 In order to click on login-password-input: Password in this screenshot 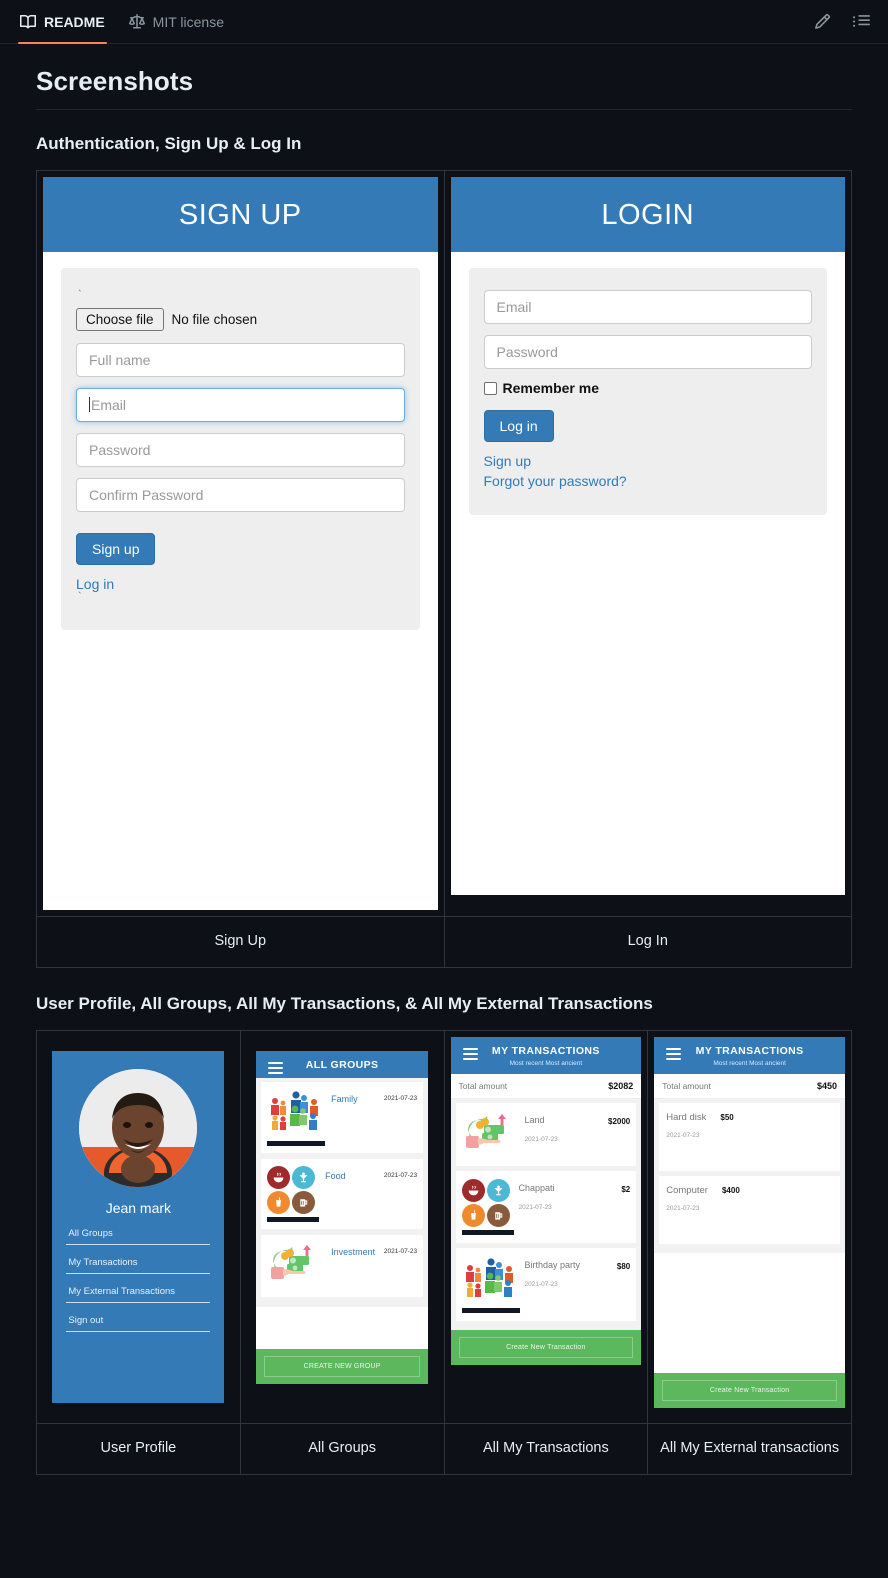, I will do `click(647, 352)`.